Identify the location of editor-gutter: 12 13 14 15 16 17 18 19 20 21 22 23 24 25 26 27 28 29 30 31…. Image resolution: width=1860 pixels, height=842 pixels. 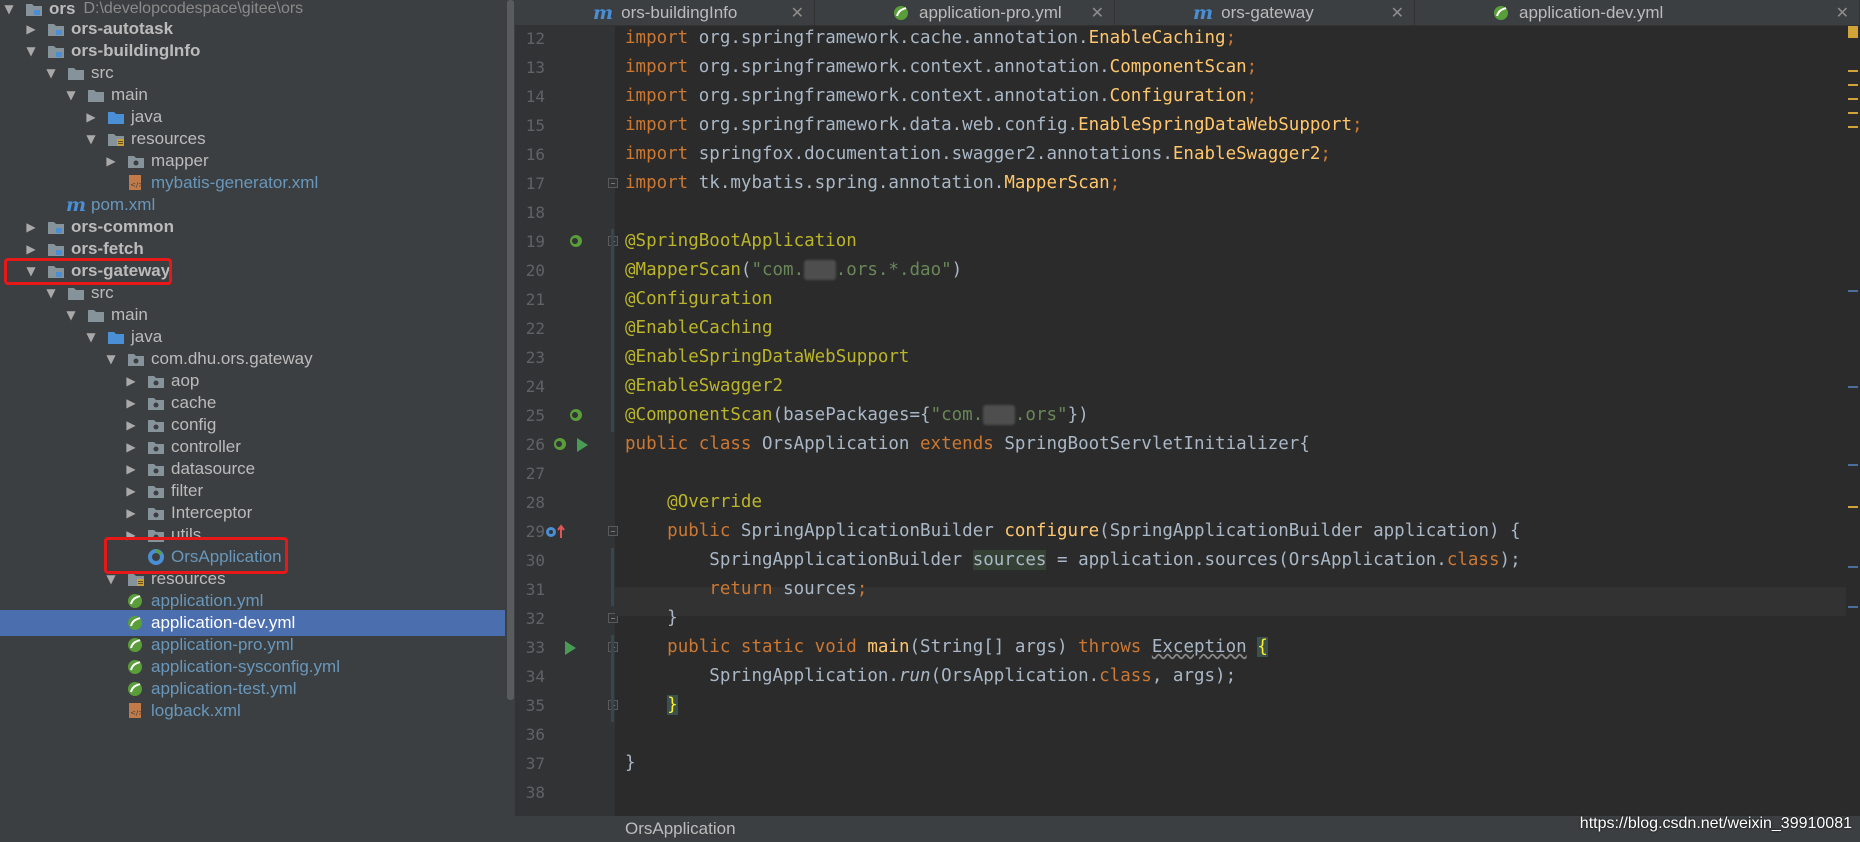
(566, 421).